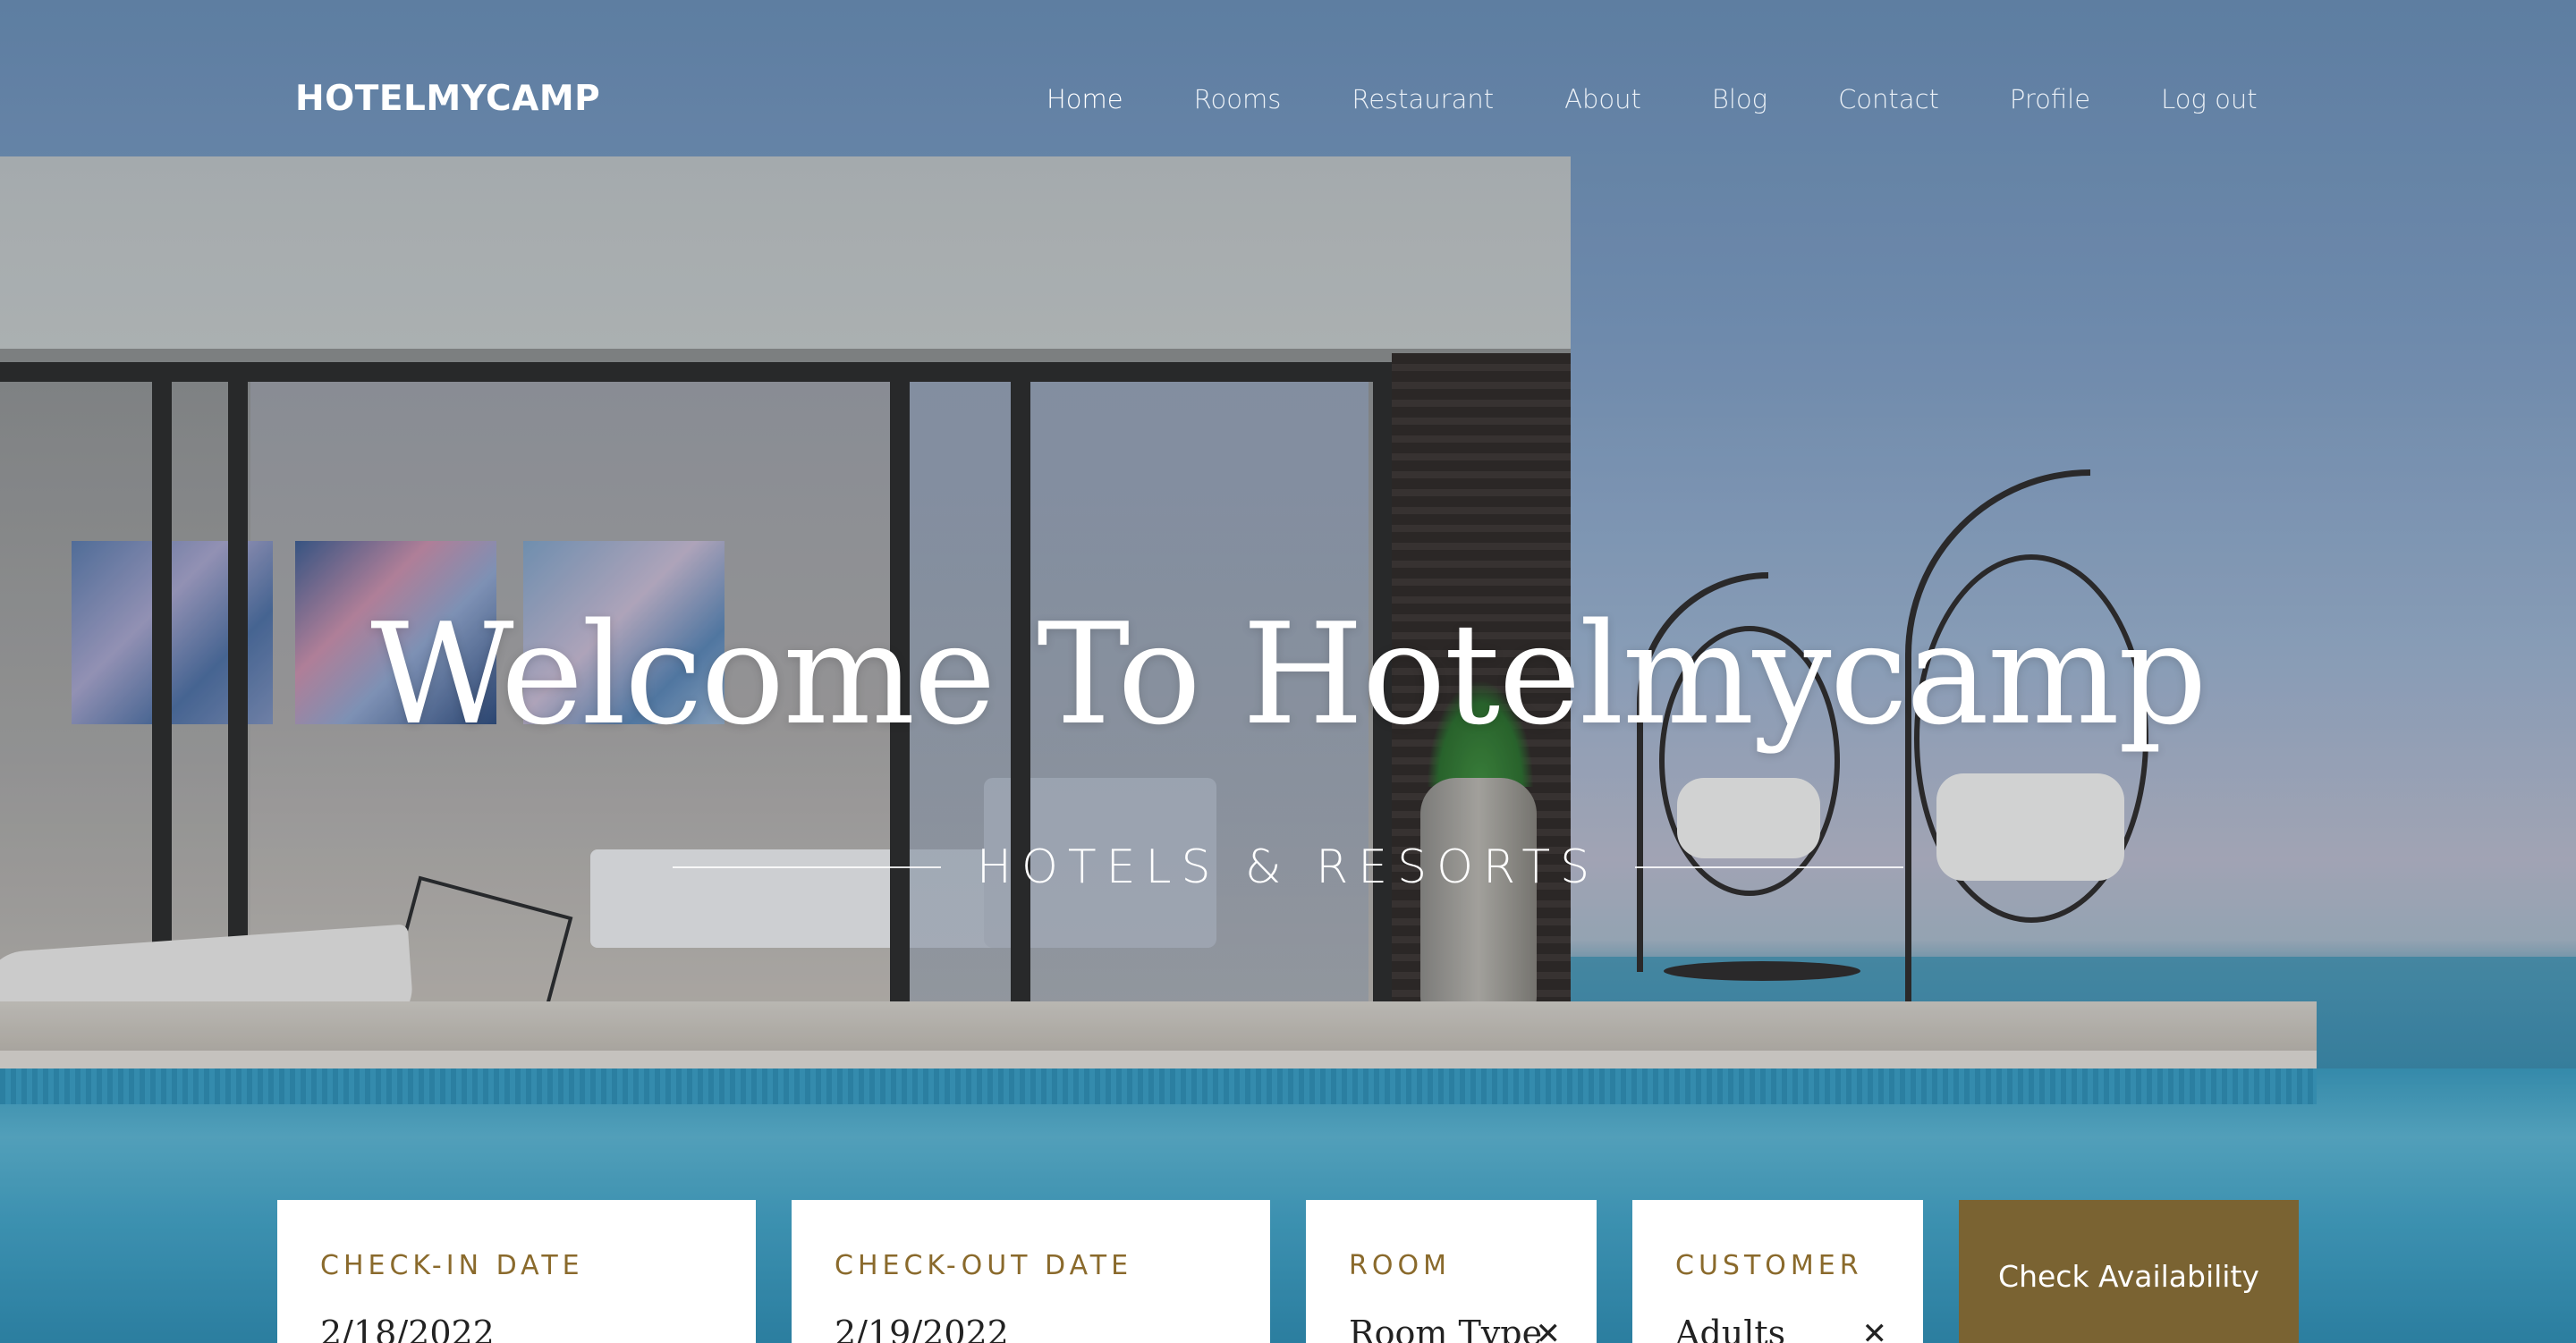  Describe the element at coordinates (1769, 867) in the screenshot. I see `subtitle-divider-right` at that location.